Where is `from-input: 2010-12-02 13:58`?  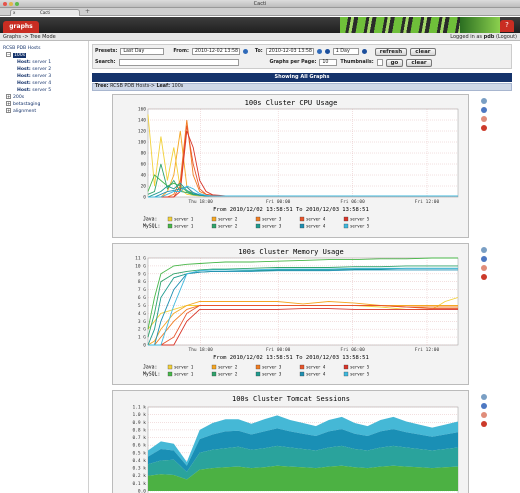 from-input: 2010-12-02 13:58 is located at coordinates (215, 51).